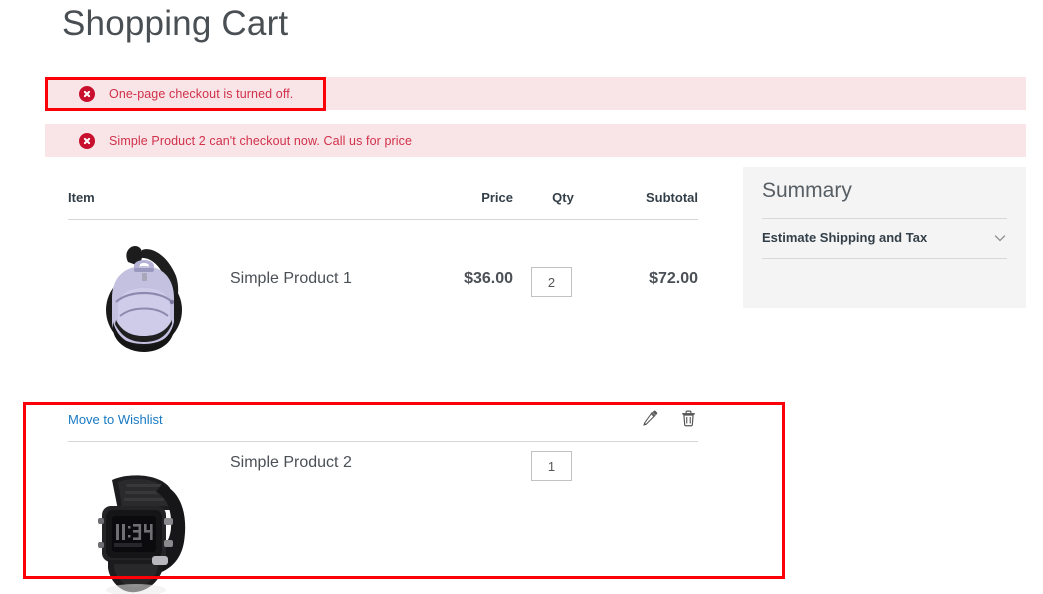 The height and width of the screenshot is (594, 1043). What do you see at coordinates (1000, 238) in the screenshot?
I see `chevron-down-icon` at bounding box center [1000, 238].